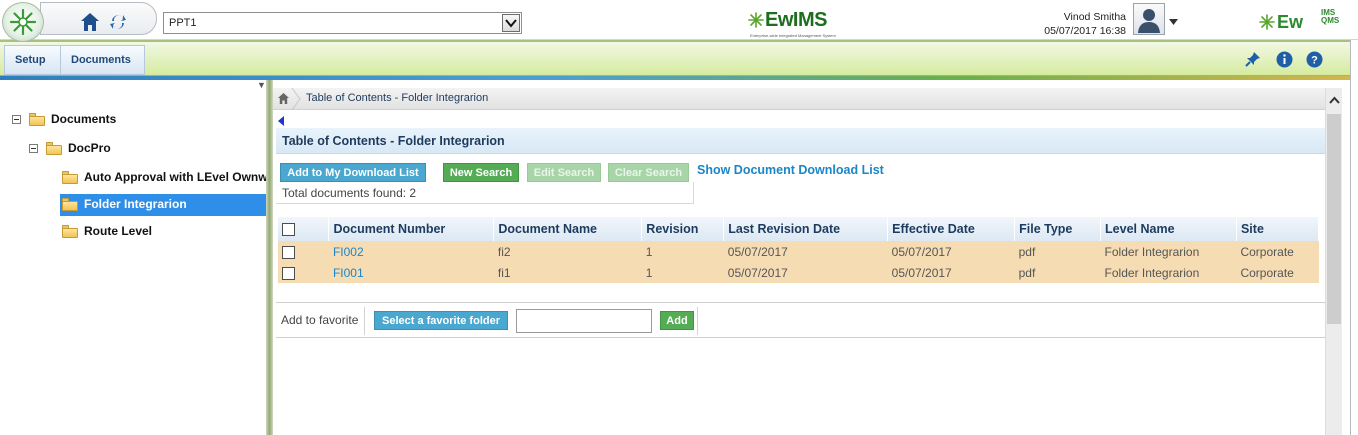  I want to click on edit-search-button: Edit Search, so click(564, 172).